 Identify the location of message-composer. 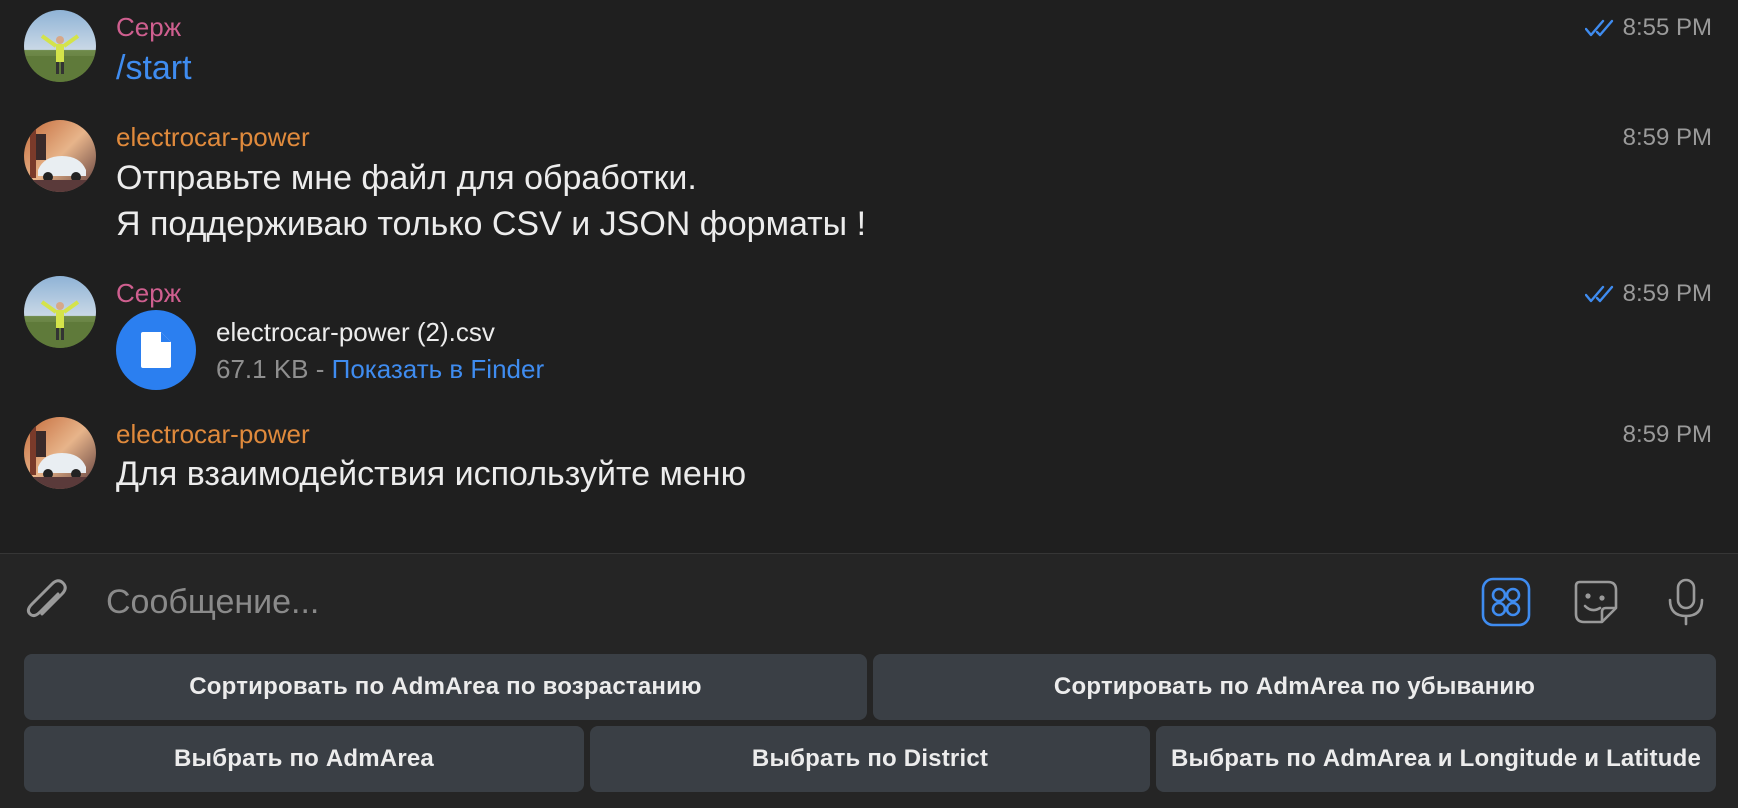
(869, 601).